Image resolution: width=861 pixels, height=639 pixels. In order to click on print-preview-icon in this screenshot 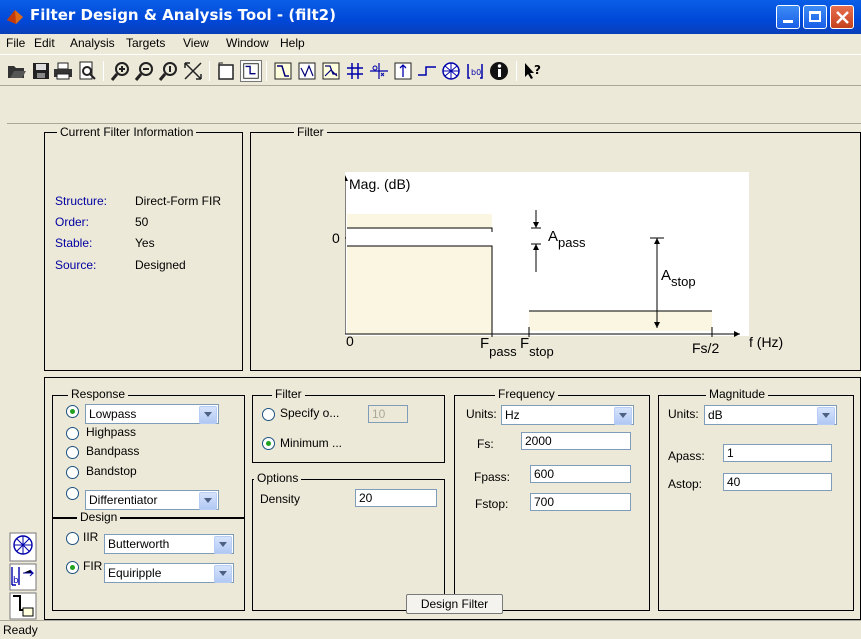, I will do `click(87, 71)`.